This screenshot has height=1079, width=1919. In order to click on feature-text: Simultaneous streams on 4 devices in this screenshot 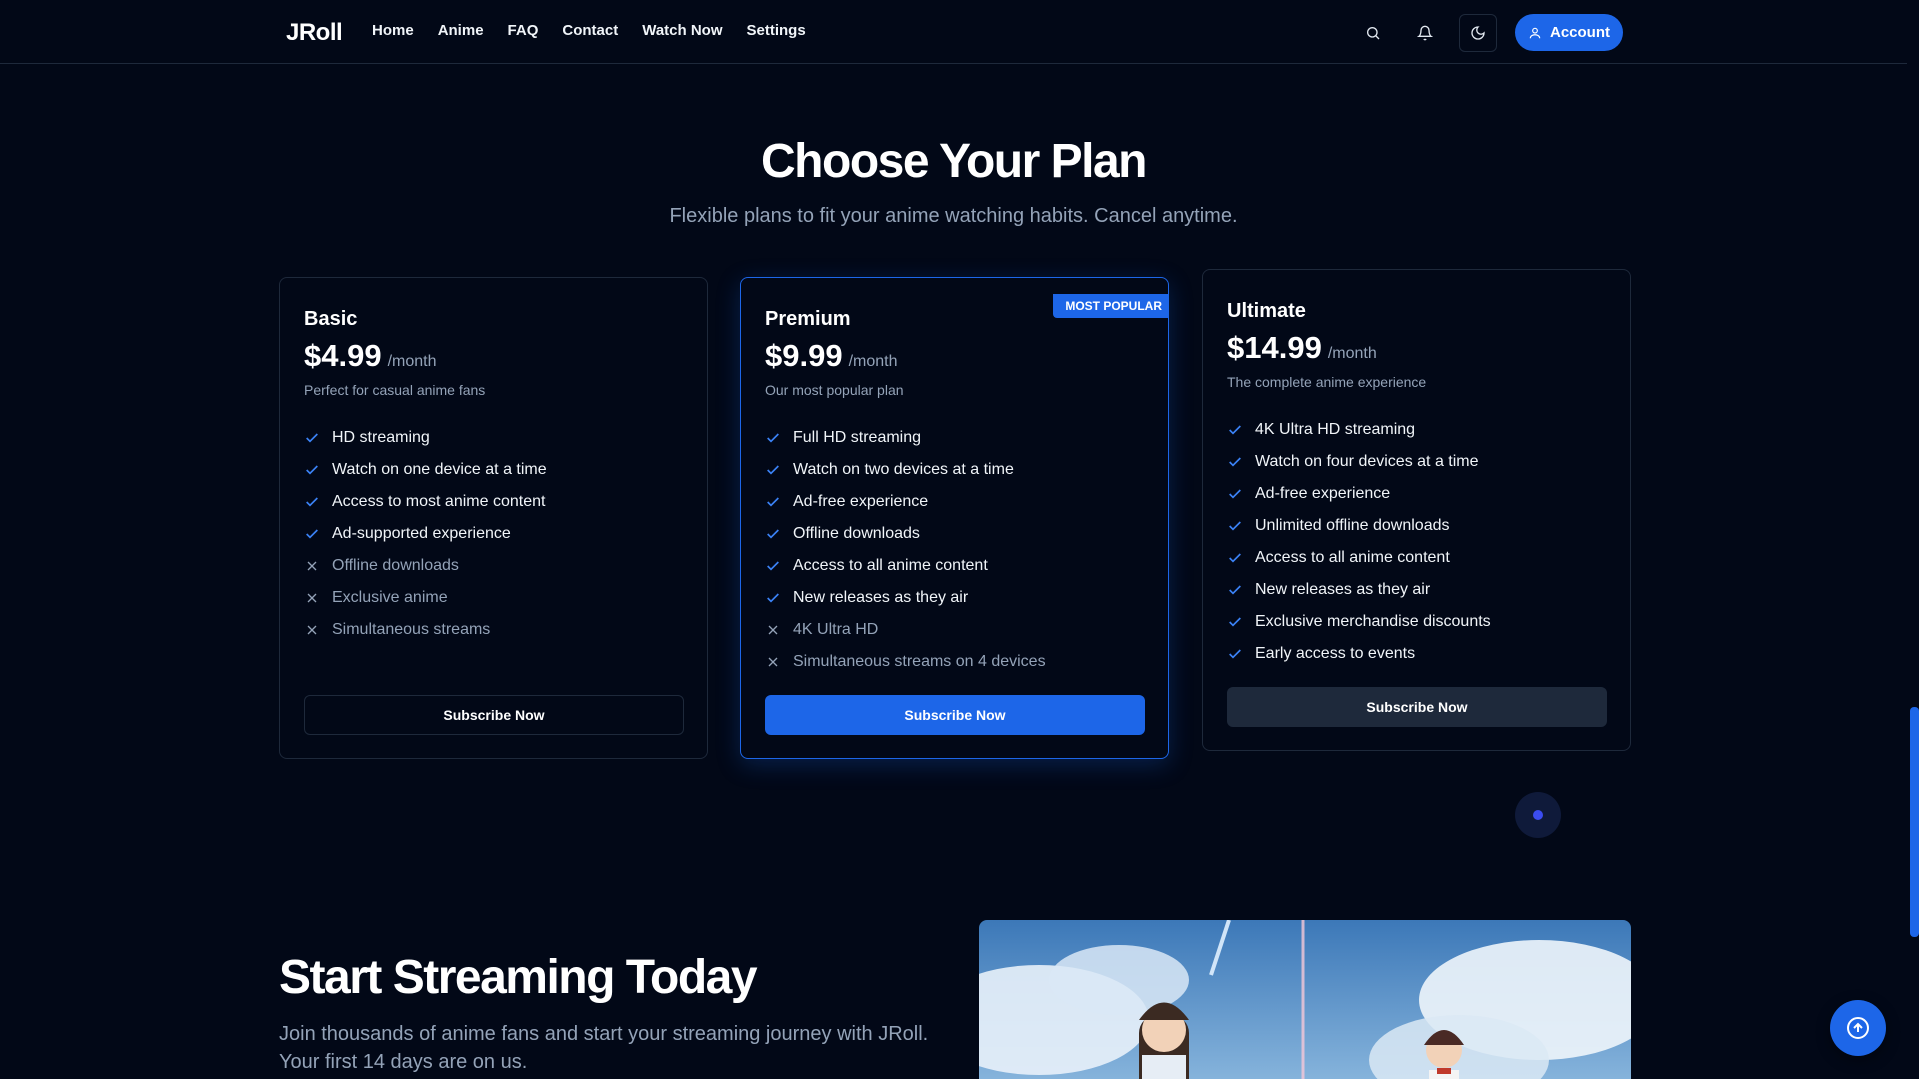, I will do `click(919, 661)`.